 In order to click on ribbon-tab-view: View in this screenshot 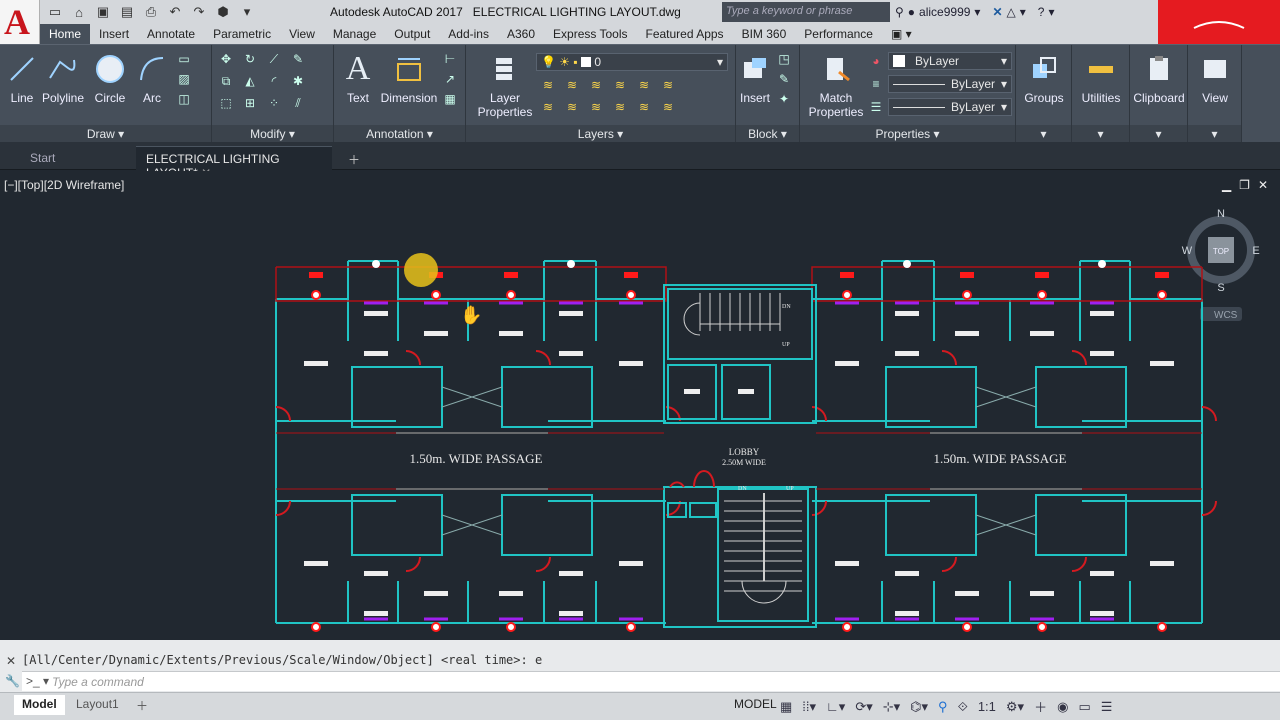, I will do `click(302, 34)`.